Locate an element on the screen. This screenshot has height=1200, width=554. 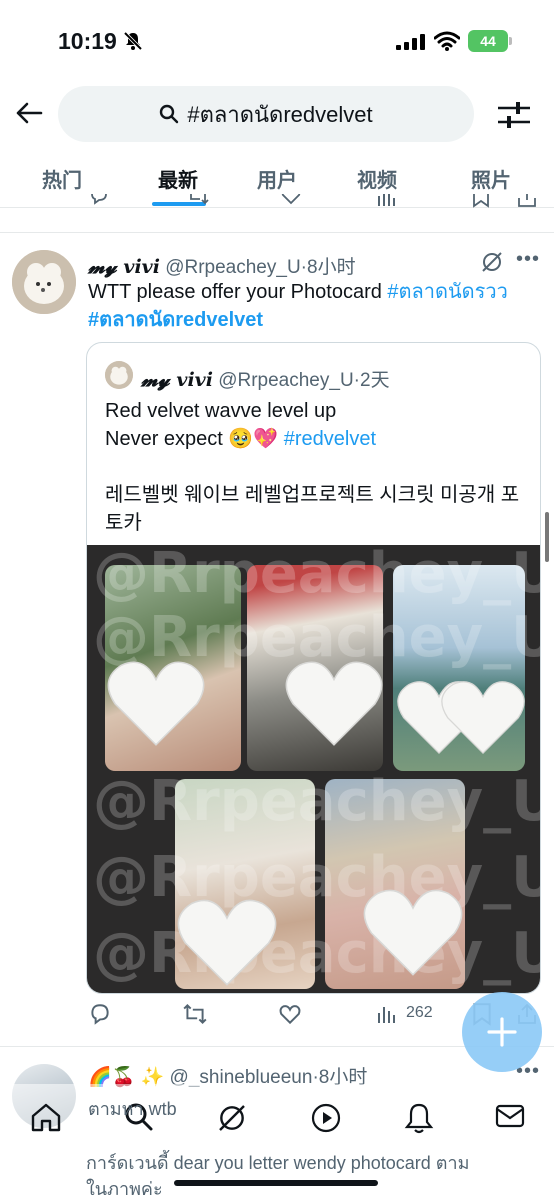
quote-header: 𝓶𝔂 vivi @Rrpeachey_U·2天 is located at coordinates (265, 378).